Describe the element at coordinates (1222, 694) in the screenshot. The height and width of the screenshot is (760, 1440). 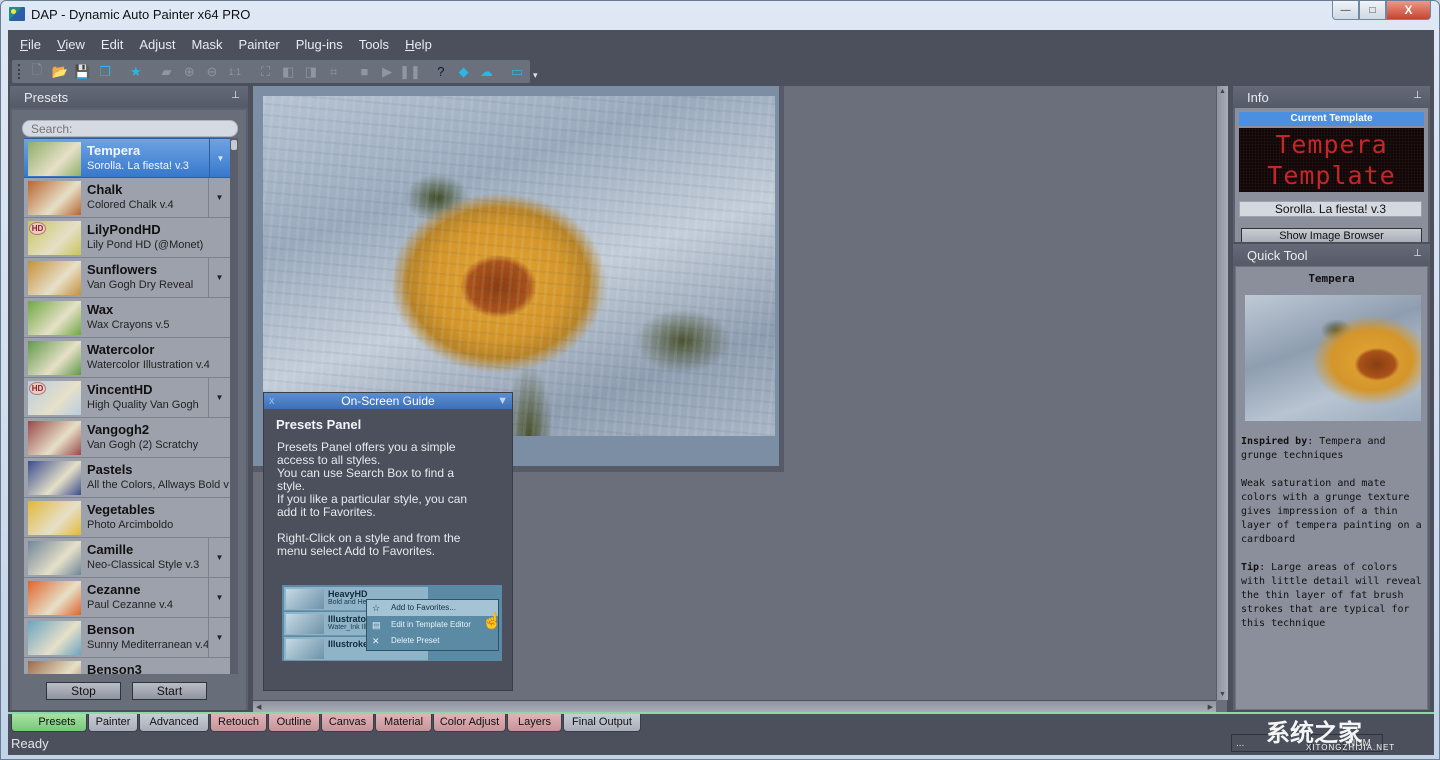
I see `scroll-down-arrow-icon: ▼` at that location.